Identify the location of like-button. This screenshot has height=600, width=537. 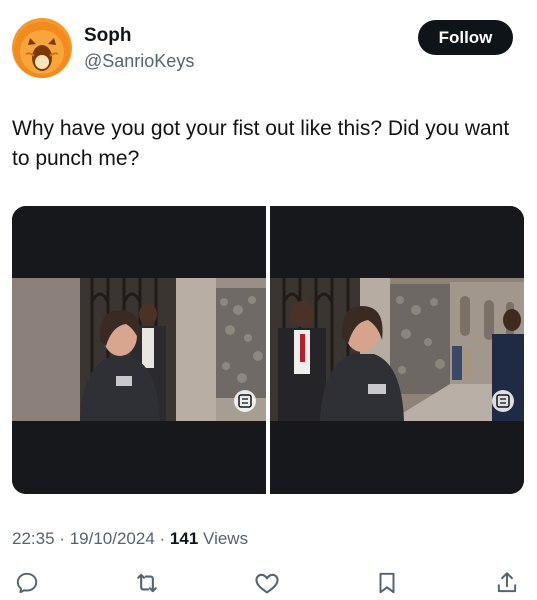
(267, 583).